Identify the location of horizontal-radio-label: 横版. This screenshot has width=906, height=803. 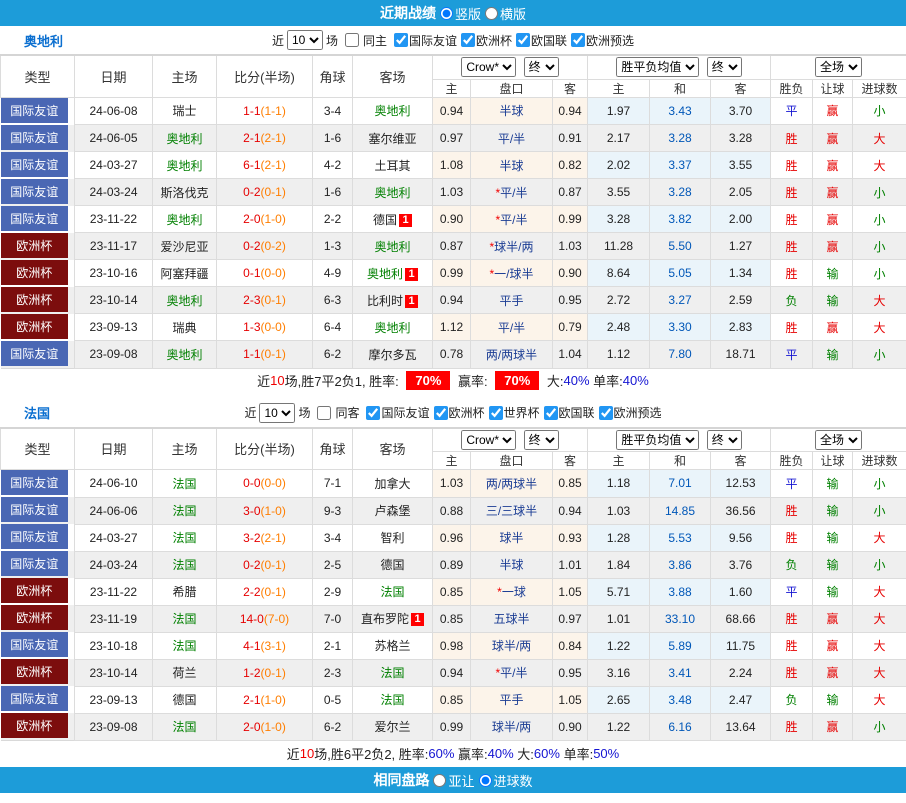
(513, 14).